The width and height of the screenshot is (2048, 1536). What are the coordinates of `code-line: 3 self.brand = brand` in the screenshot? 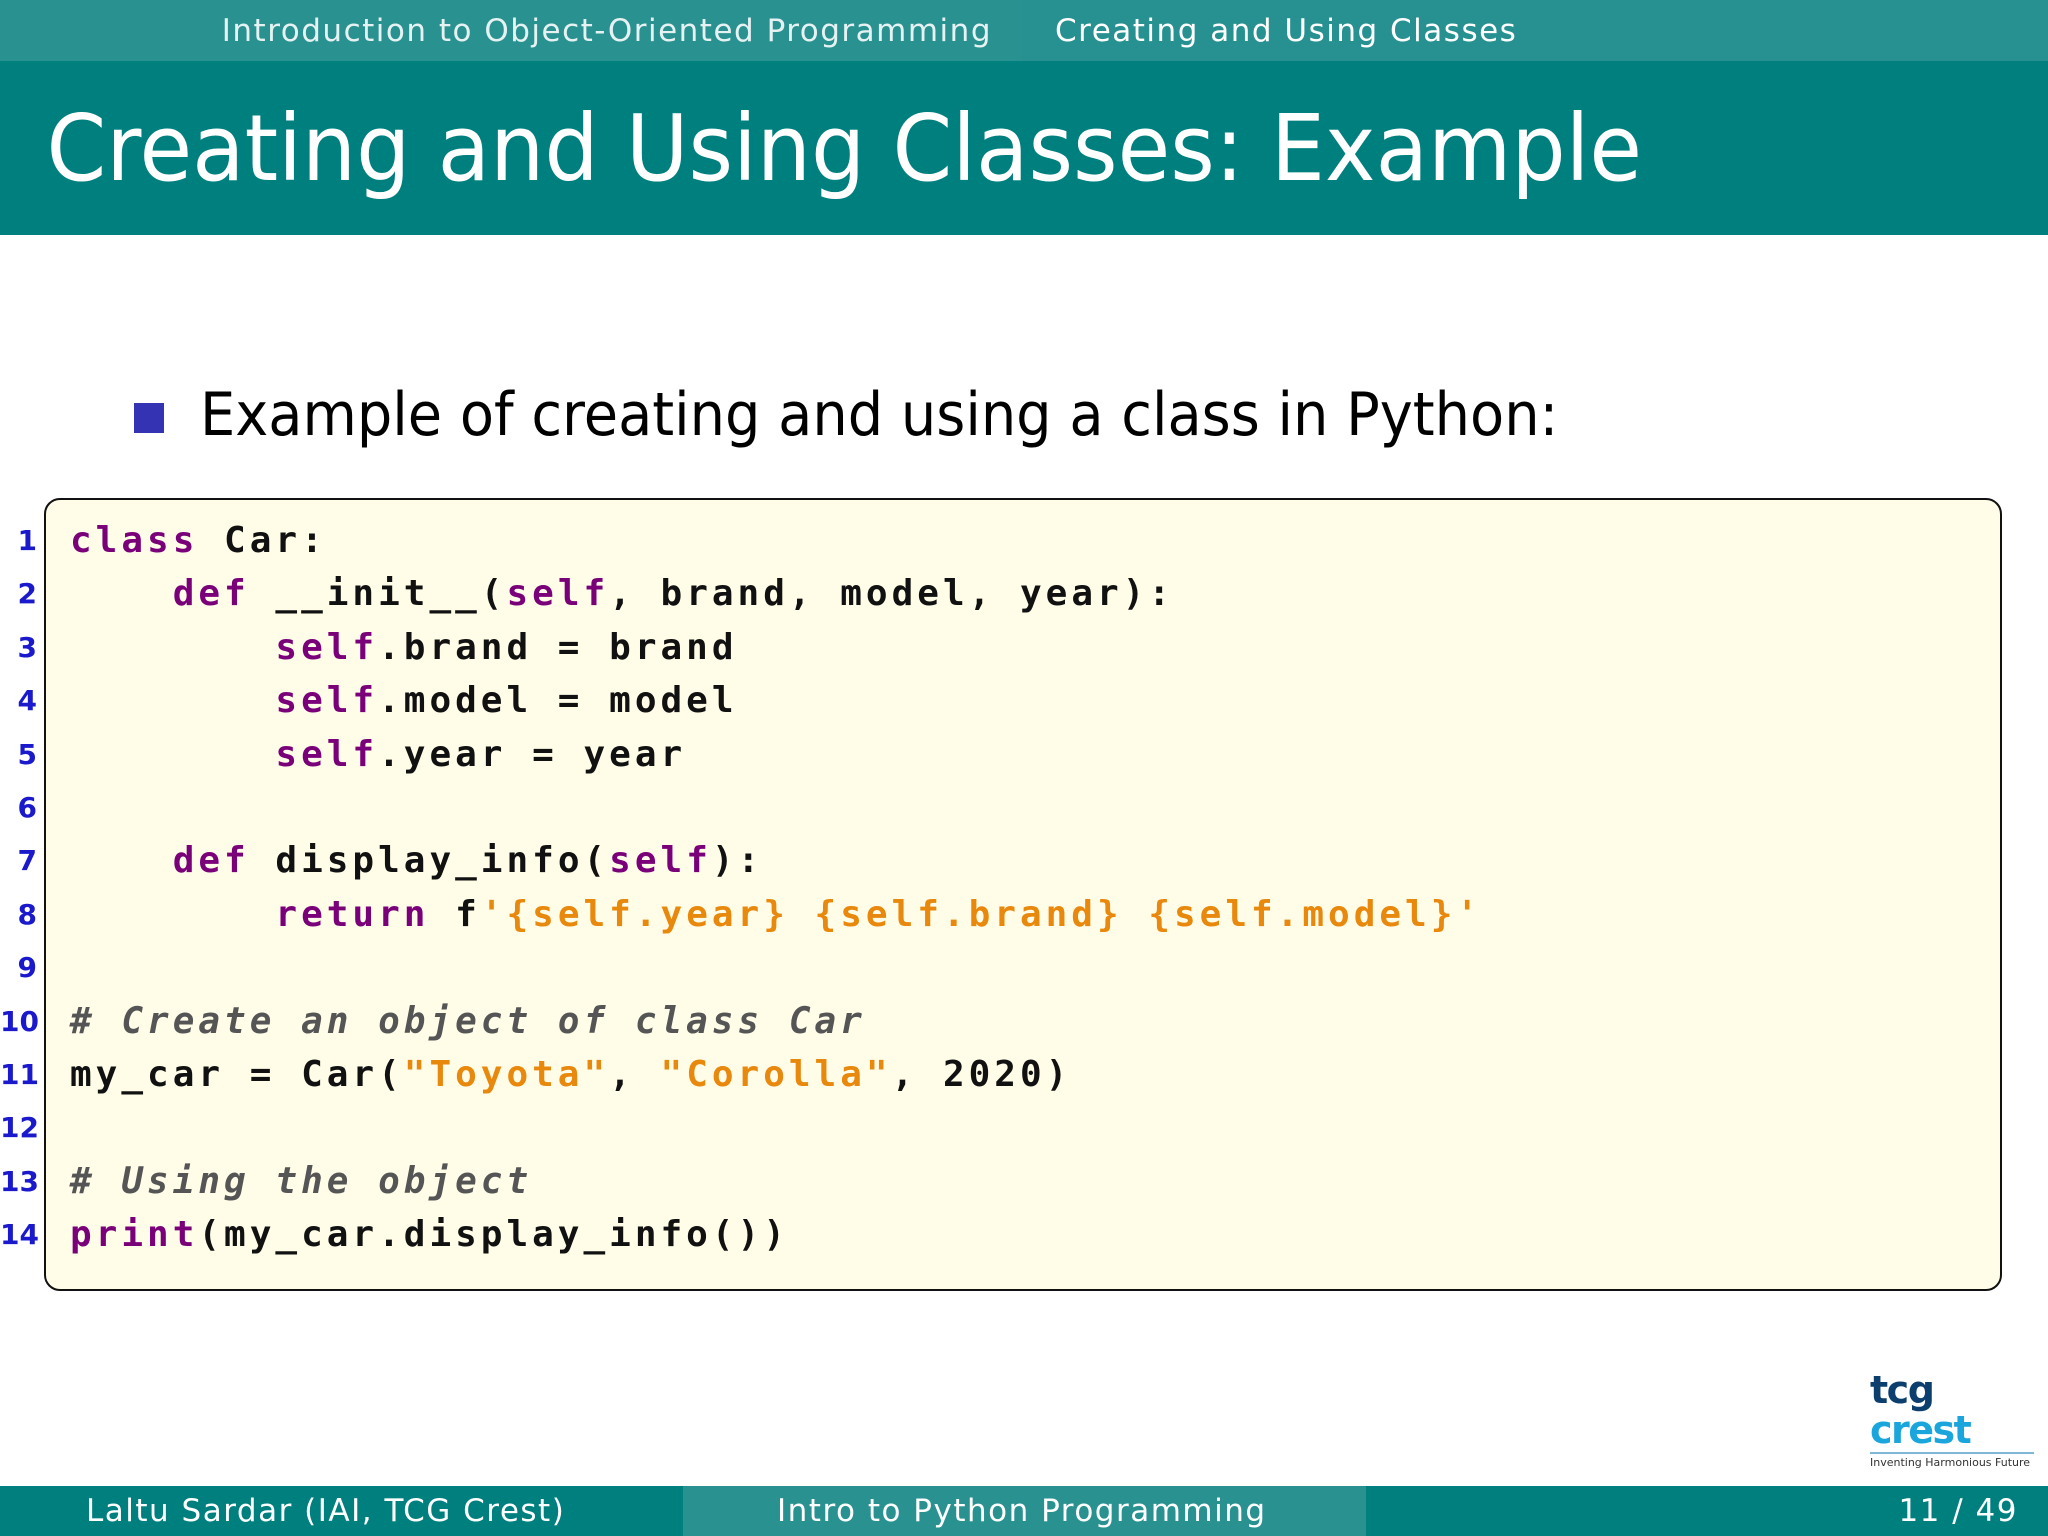 It's located at (1024, 647).